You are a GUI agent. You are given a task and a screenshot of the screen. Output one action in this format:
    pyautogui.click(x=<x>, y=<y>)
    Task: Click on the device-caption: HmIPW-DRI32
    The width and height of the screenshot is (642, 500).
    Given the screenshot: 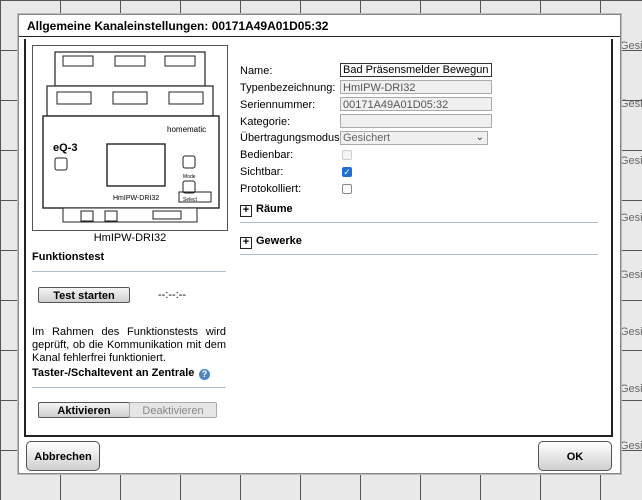 What is the action you would take?
    pyautogui.click(x=130, y=238)
    